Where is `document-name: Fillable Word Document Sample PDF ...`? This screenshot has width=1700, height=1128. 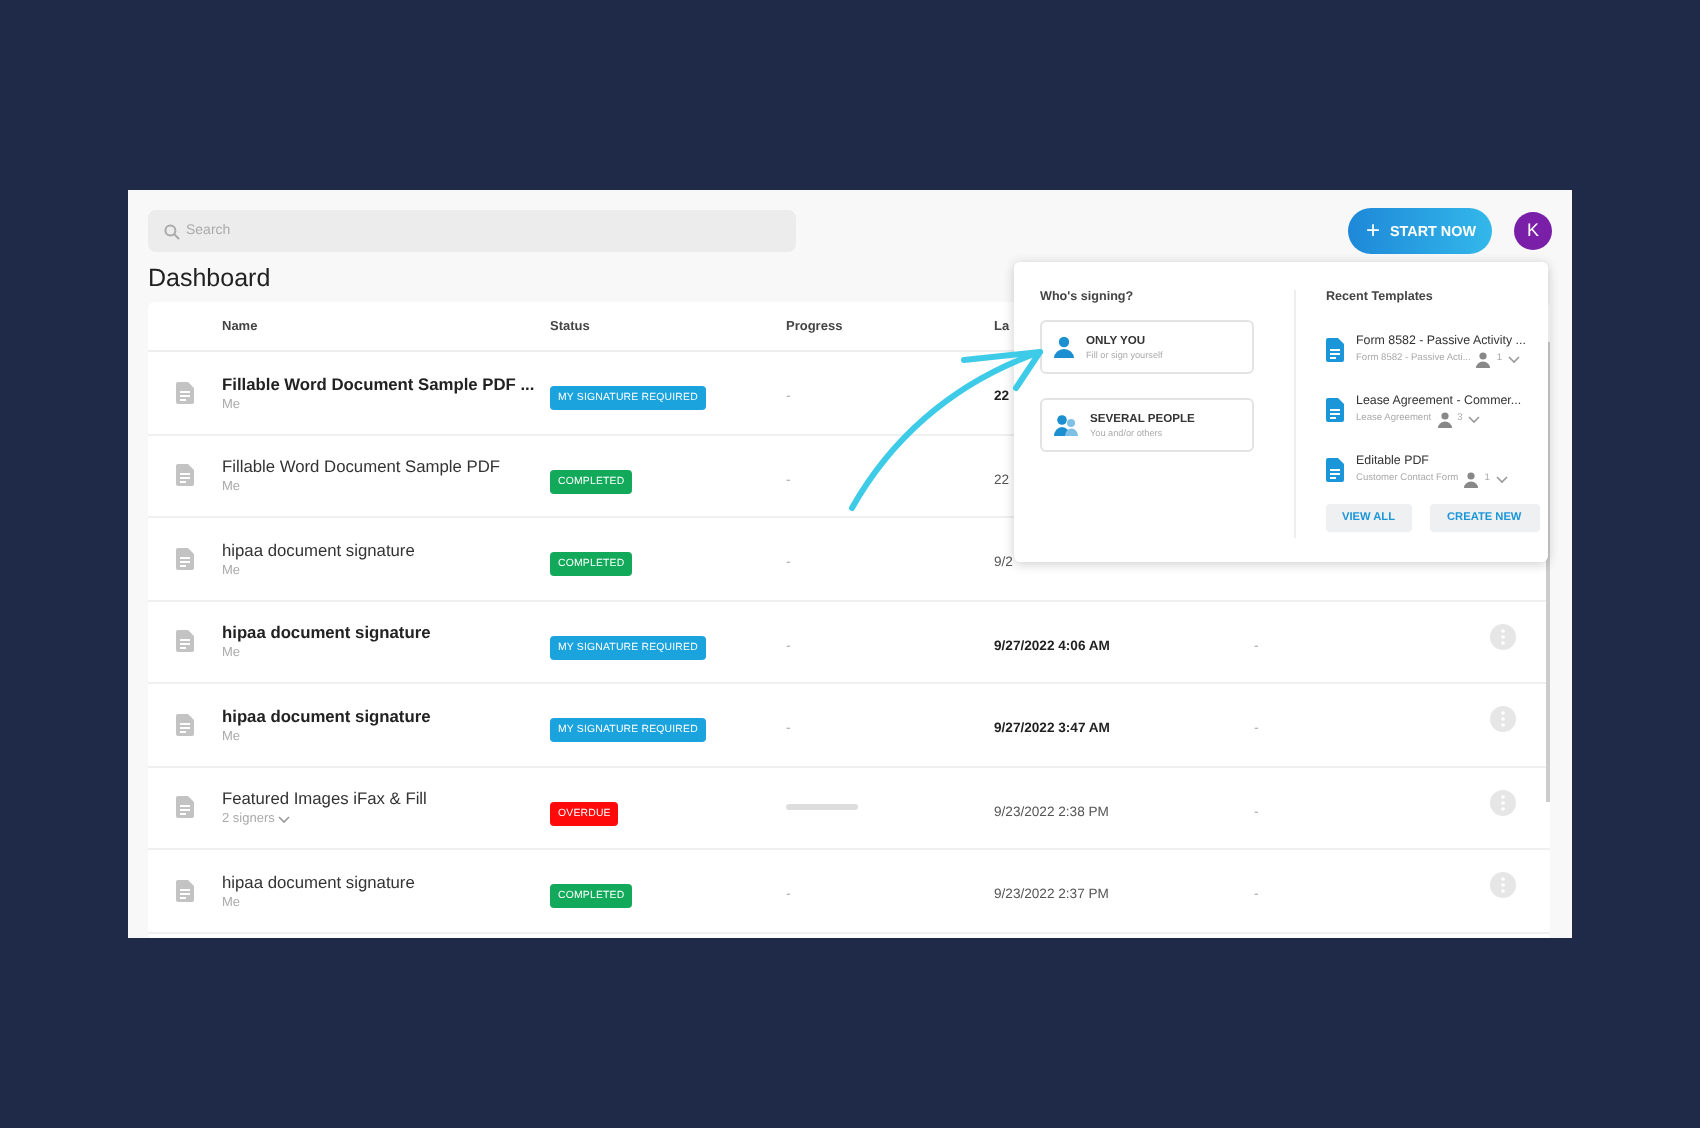
document-name: Fillable Word Document Sample PDF ... is located at coordinates (386, 383).